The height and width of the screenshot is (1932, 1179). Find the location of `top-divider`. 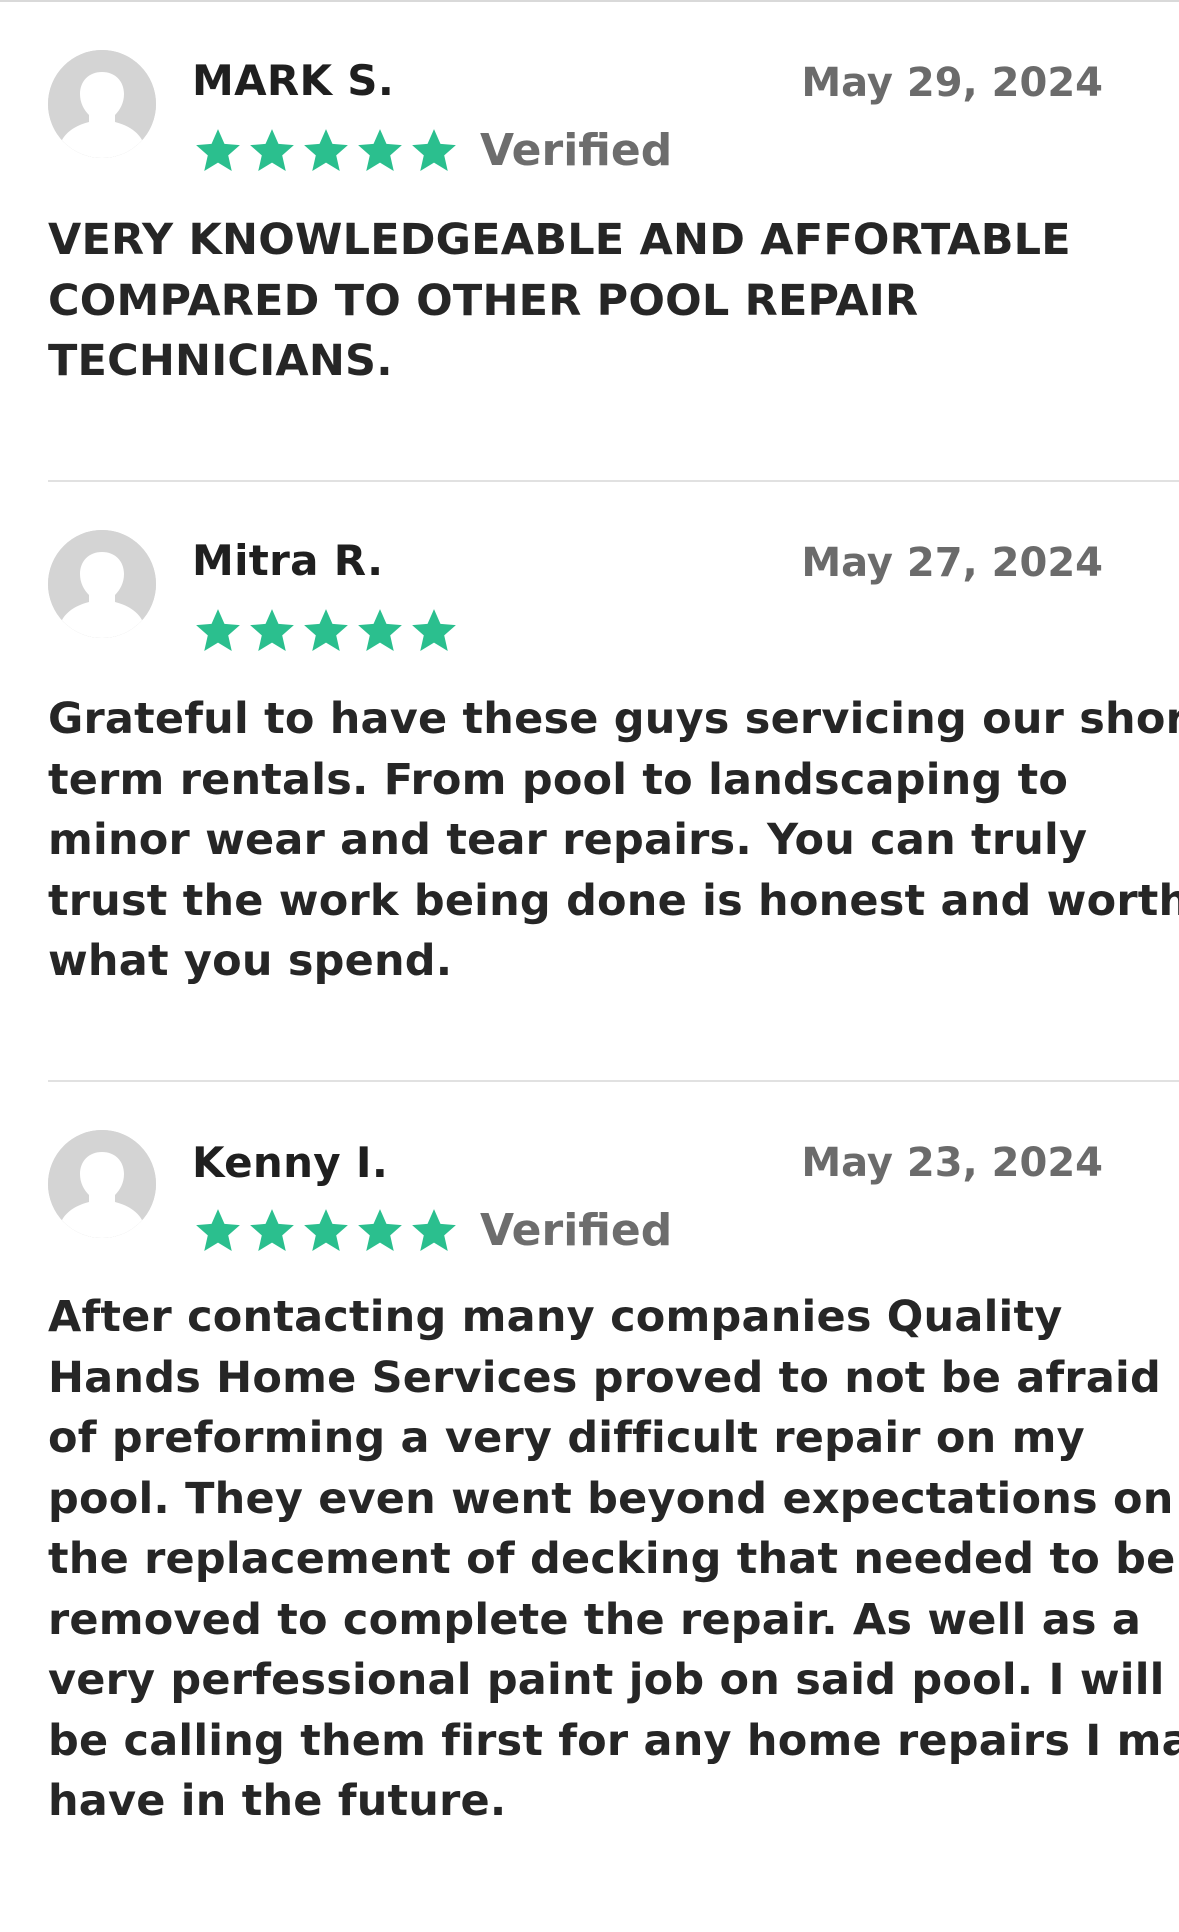

top-divider is located at coordinates (589, 1).